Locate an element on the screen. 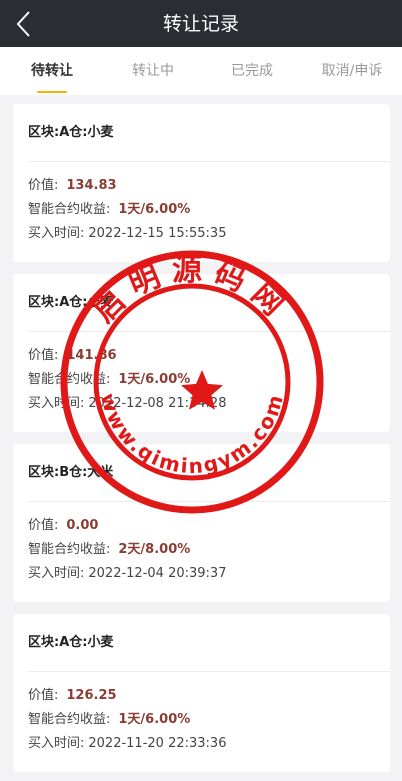 This screenshot has width=402, height=781. value-amount: 134.83 is located at coordinates (91, 185).